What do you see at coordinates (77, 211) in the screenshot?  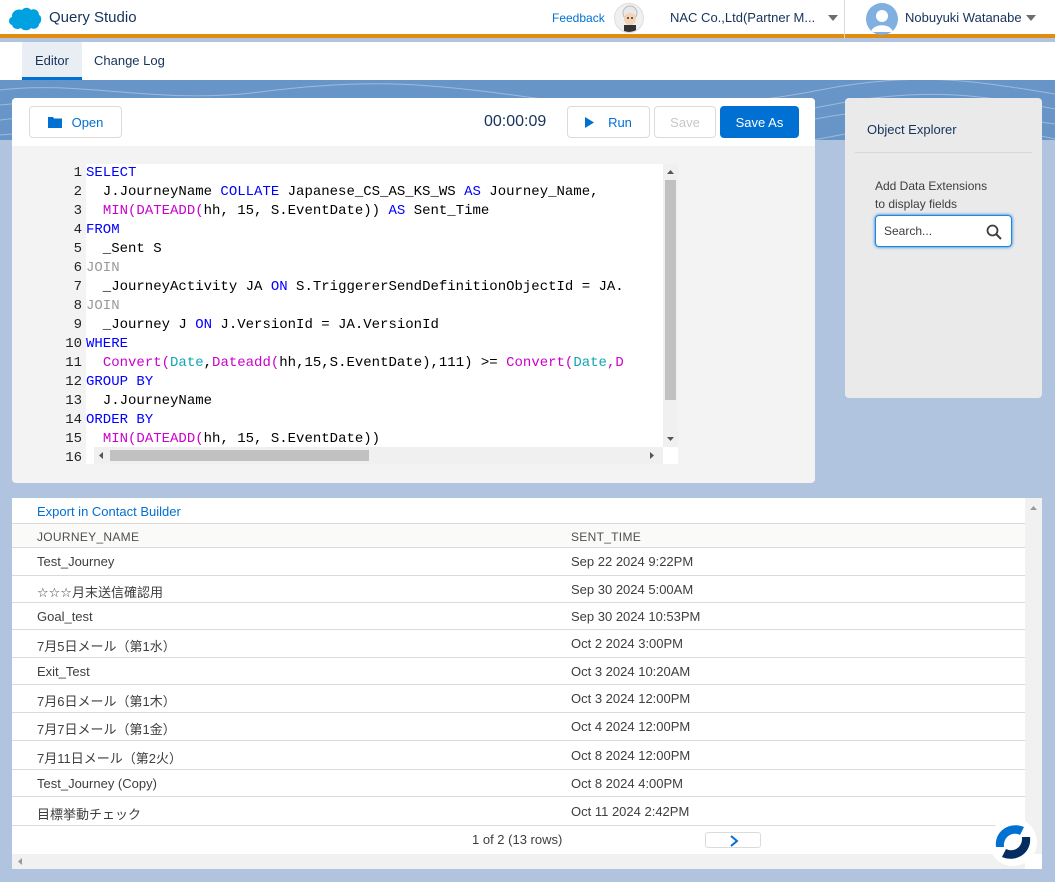 I see `line-number: 3` at bounding box center [77, 211].